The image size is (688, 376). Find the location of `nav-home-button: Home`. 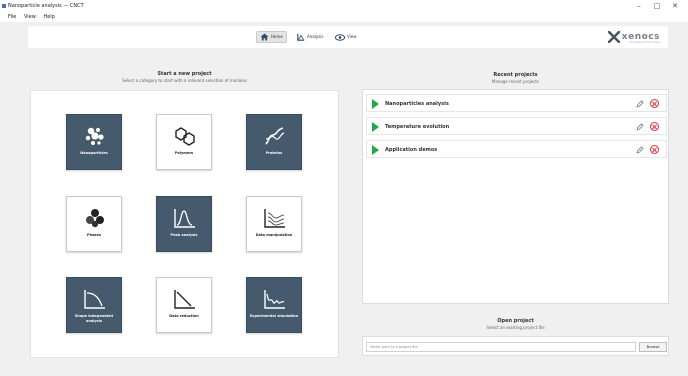

nav-home-button: Home is located at coordinates (271, 37).